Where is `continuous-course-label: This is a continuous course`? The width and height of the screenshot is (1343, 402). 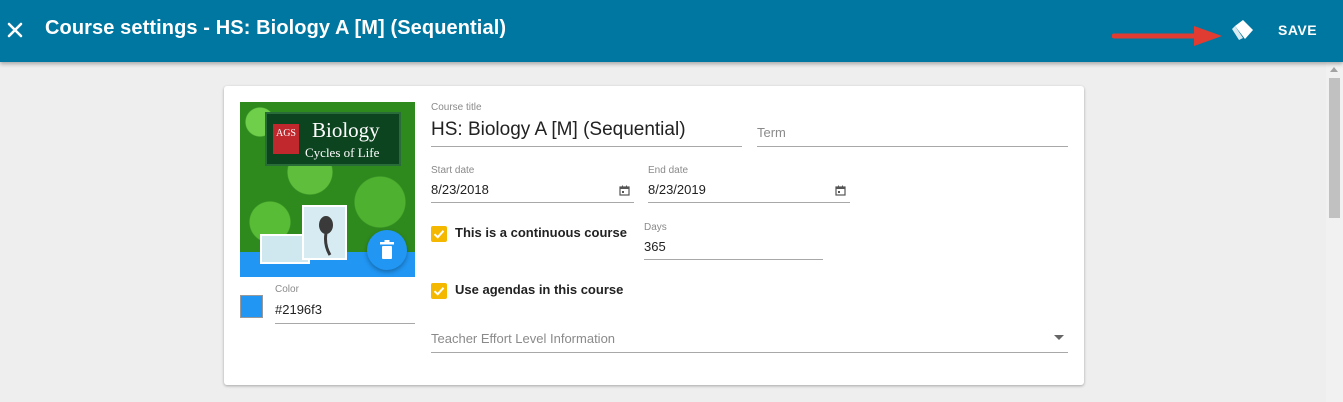
continuous-course-label: This is a continuous course is located at coordinates (541, 232).